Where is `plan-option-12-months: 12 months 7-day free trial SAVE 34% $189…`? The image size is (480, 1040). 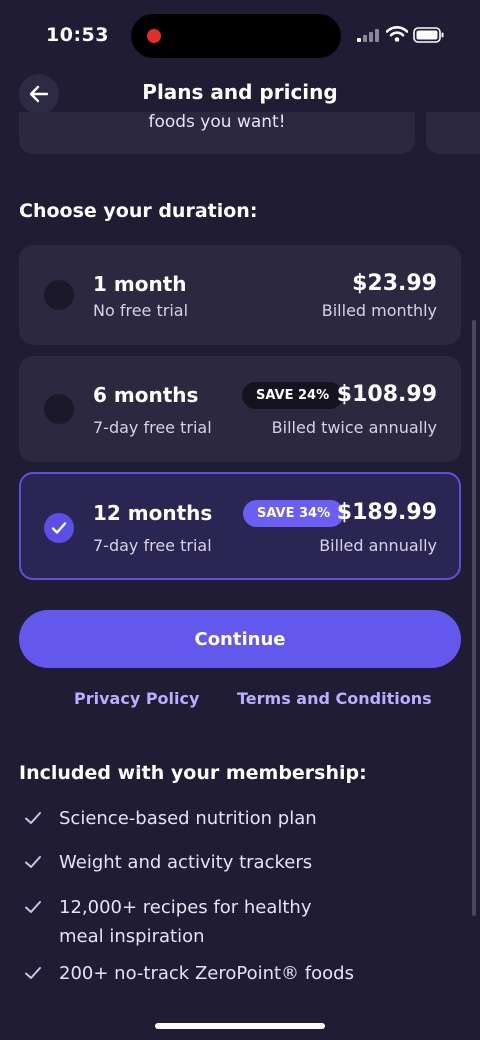 plan-option-12-months: 12 months 7-day free trial SAVE 34% $189… is located at coordinates (240, 526).